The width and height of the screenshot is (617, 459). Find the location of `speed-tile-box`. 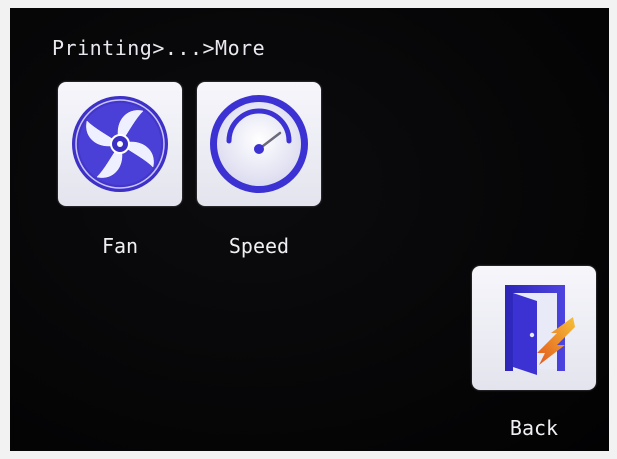

speed-tile-box is located at coordinates (259, 144).